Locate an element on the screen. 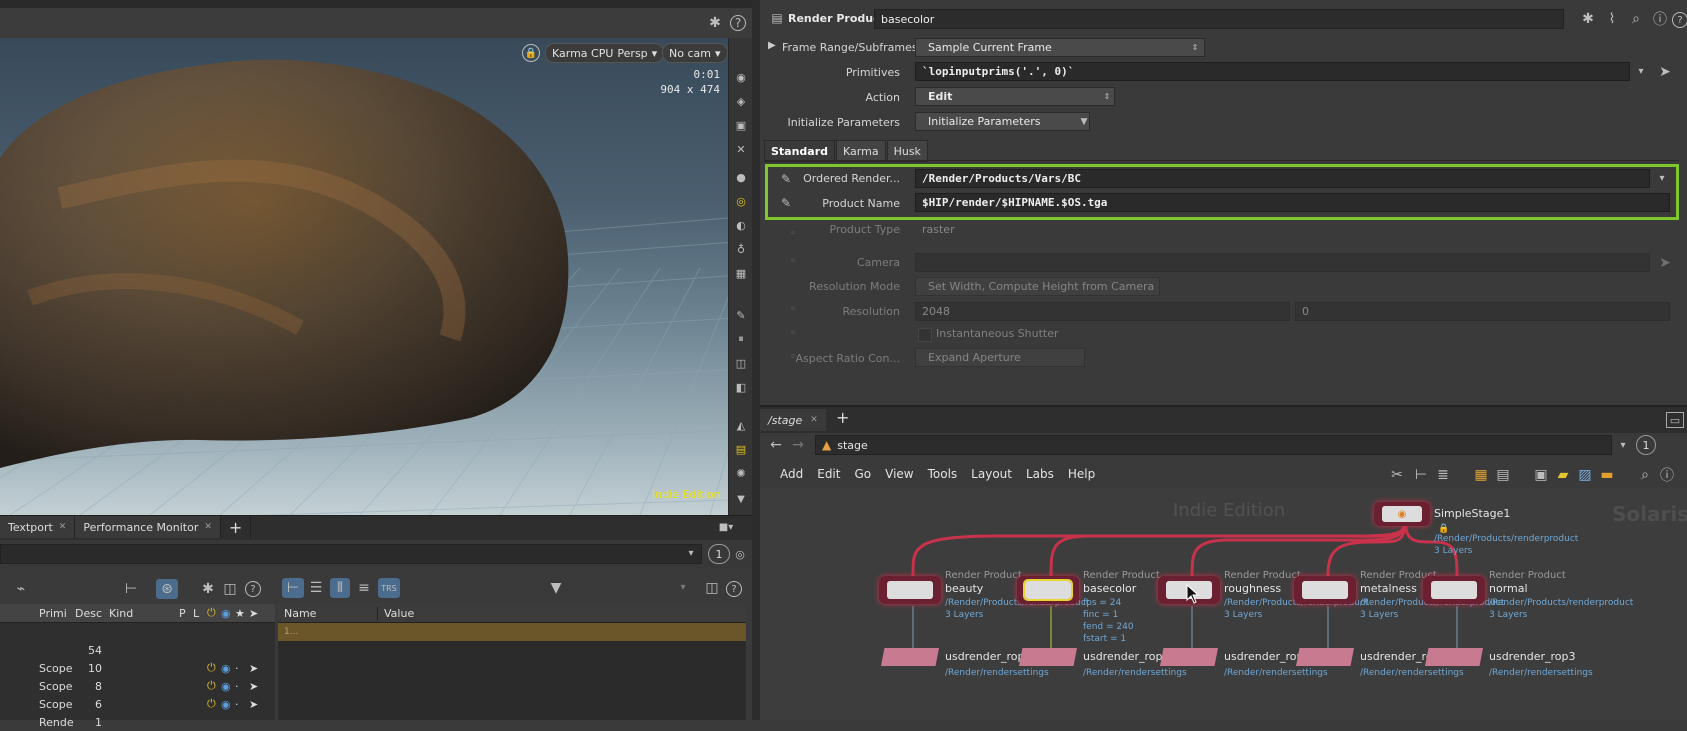 Image resolution: width=1687 pixels, height=731 pixels. network-path-field: ▲ stage is located at coordinates (1213, 445).